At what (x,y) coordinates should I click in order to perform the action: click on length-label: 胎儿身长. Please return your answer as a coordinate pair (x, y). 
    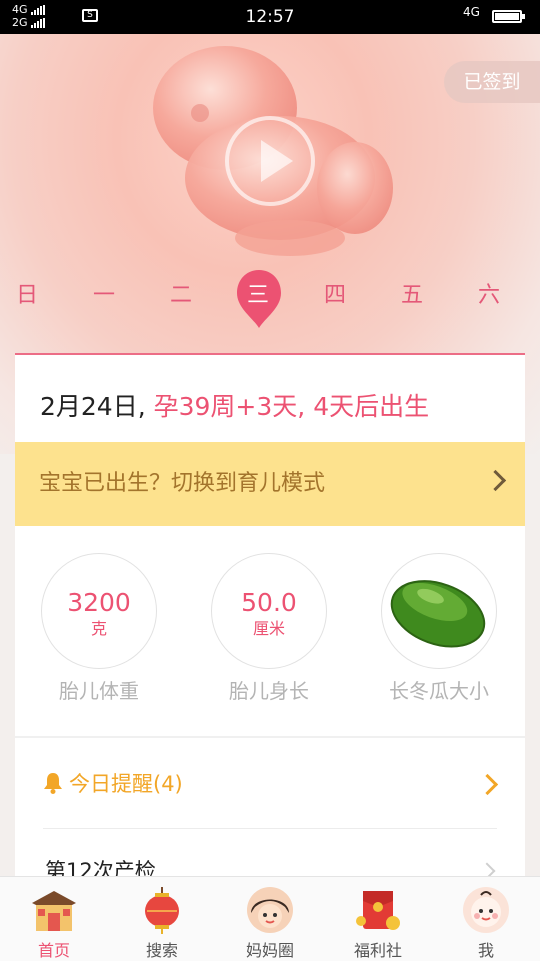
    Looking at the image, I should click on (269, 691).